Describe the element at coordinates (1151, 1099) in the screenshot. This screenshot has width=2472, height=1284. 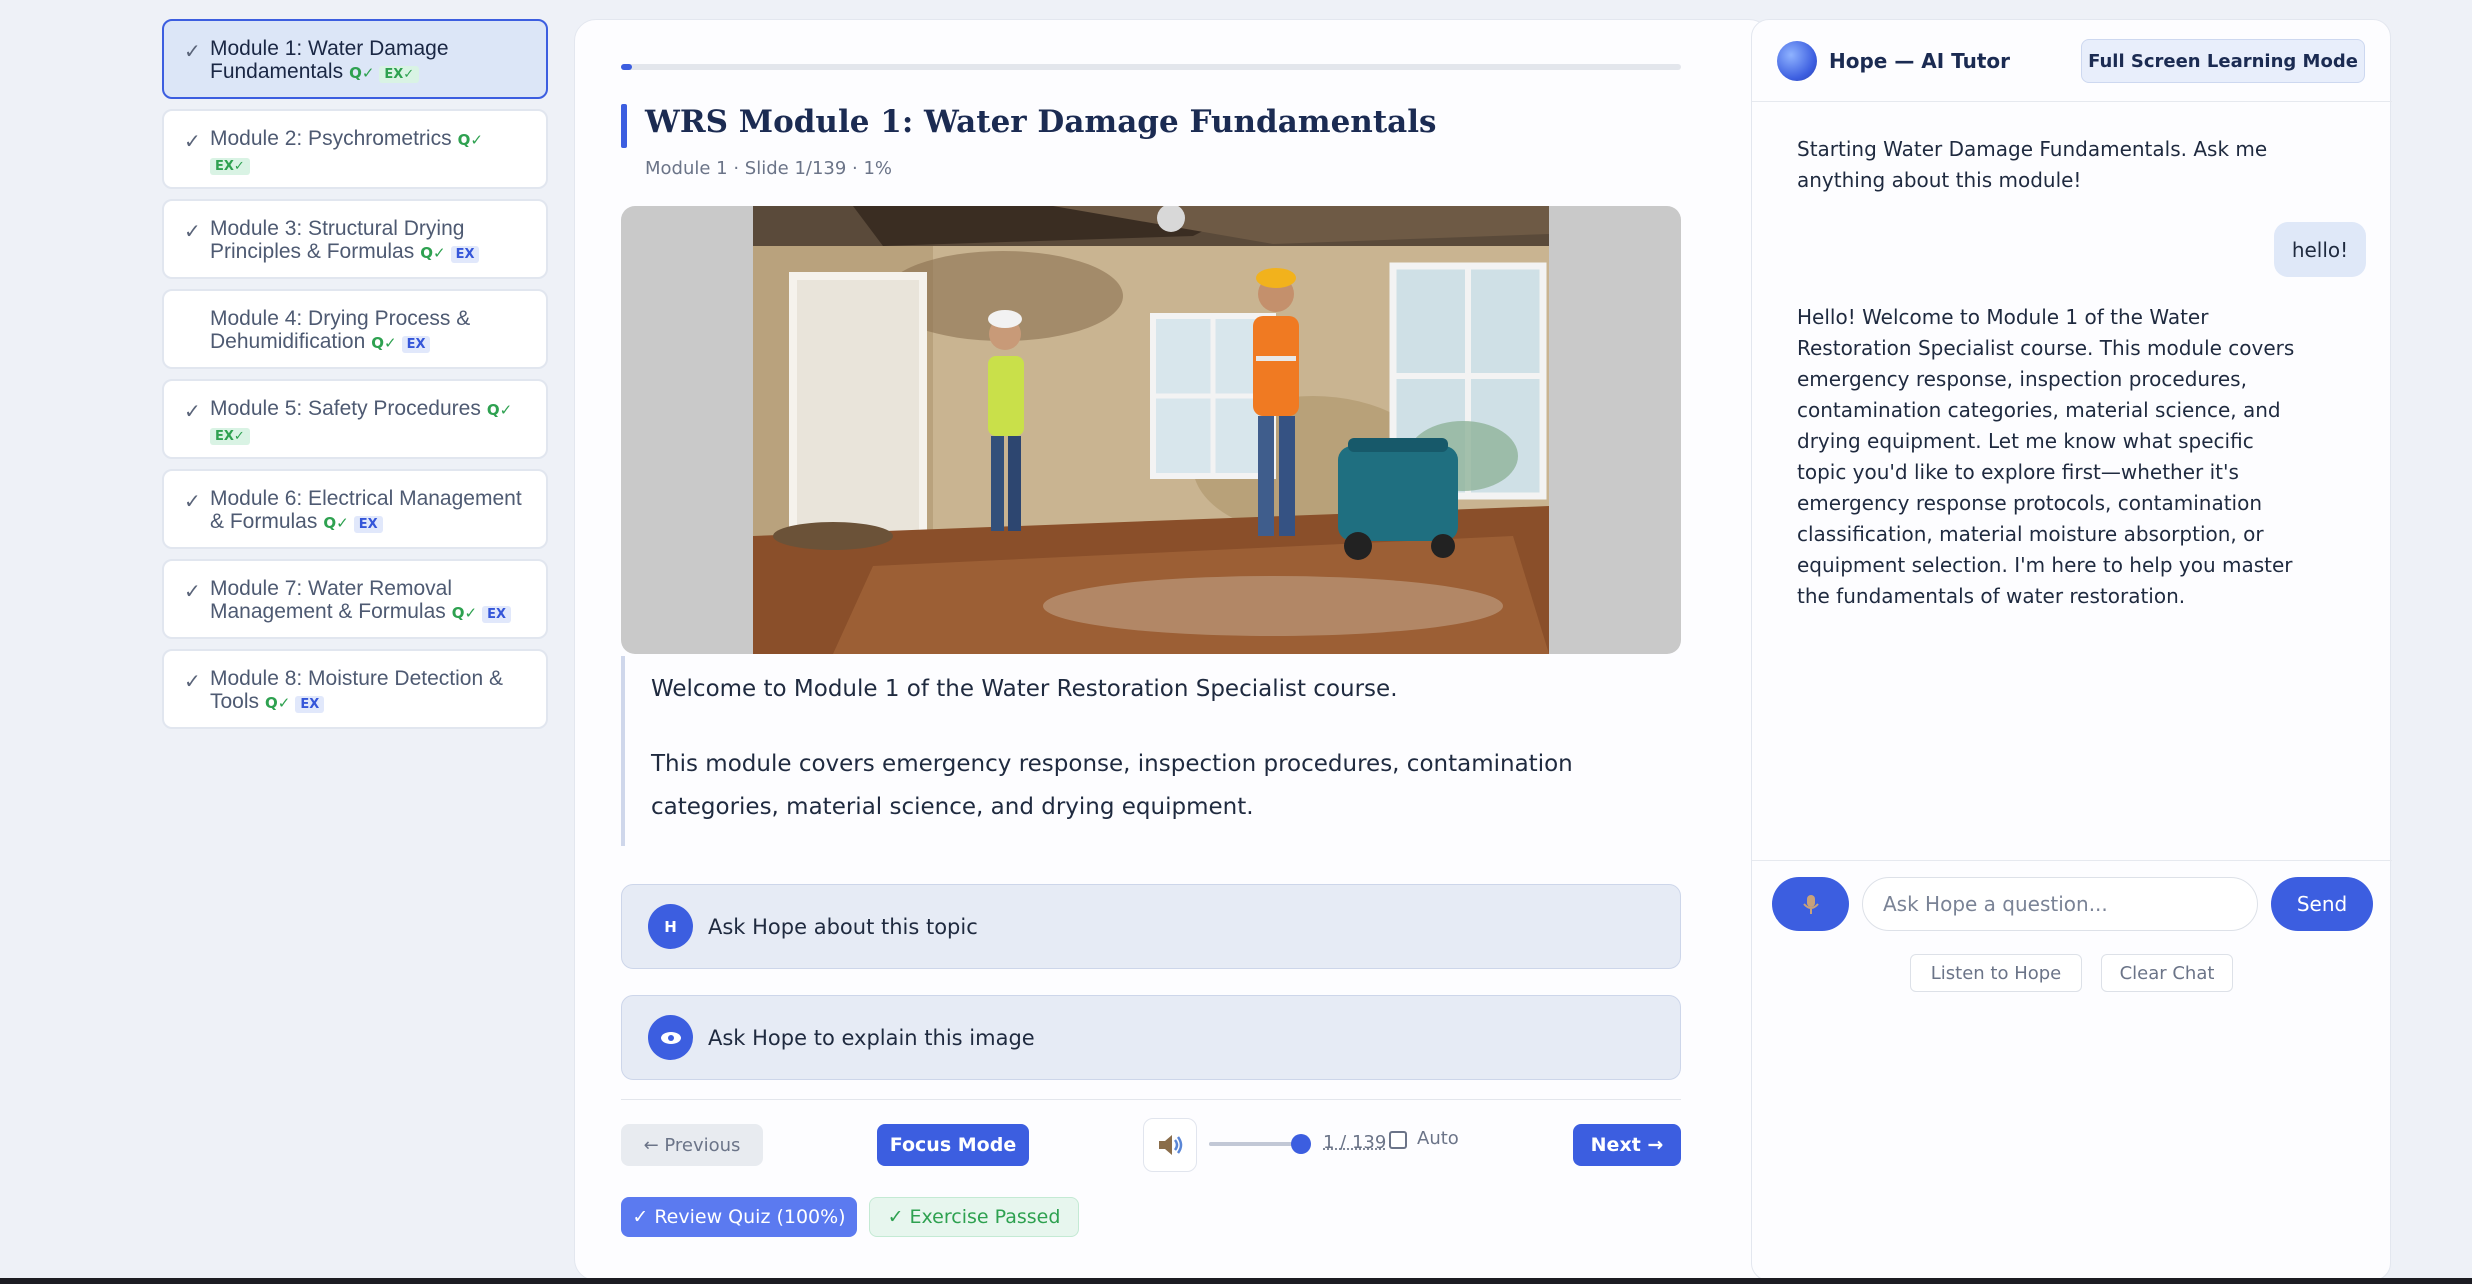
I see `controls-divider` at that location.